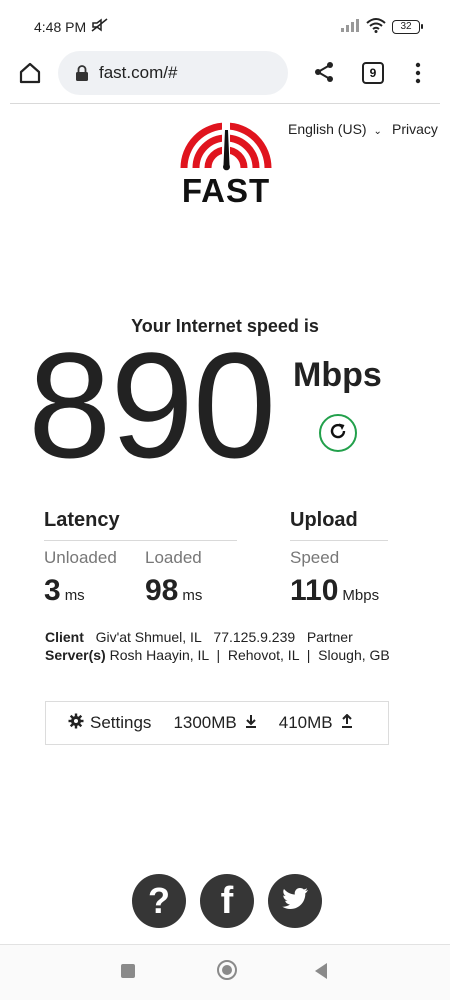 Image resolution: width=450 pixels, height=1000 pixels. I want to click on client-location: Giv'at Shmuel, IL, so click(148, 637).